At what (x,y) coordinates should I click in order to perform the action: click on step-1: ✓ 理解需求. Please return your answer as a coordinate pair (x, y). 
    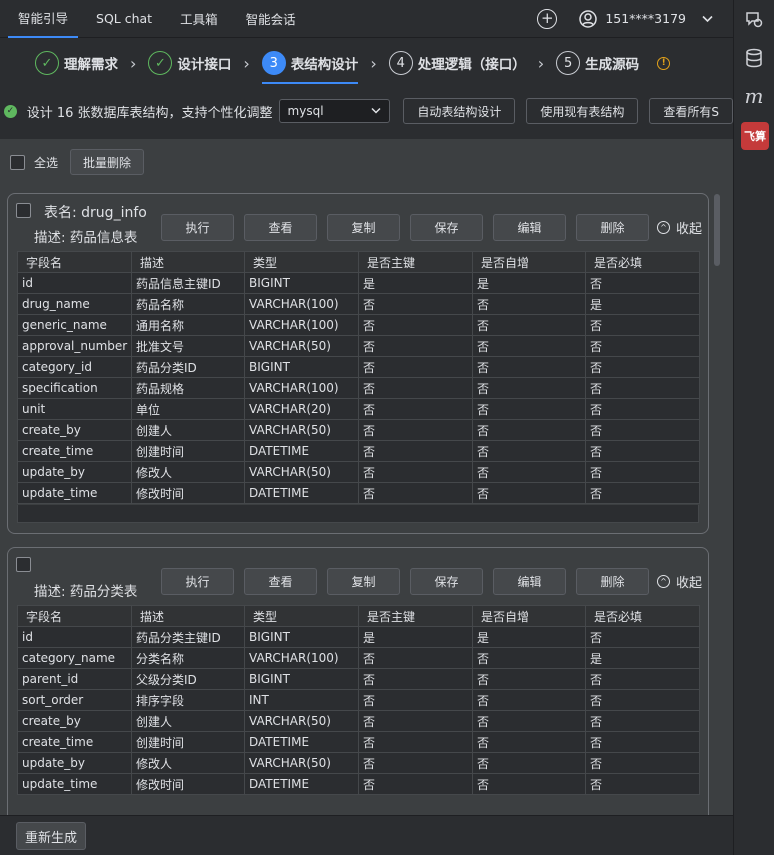
    Looking at the image, I should click on (76, 63).